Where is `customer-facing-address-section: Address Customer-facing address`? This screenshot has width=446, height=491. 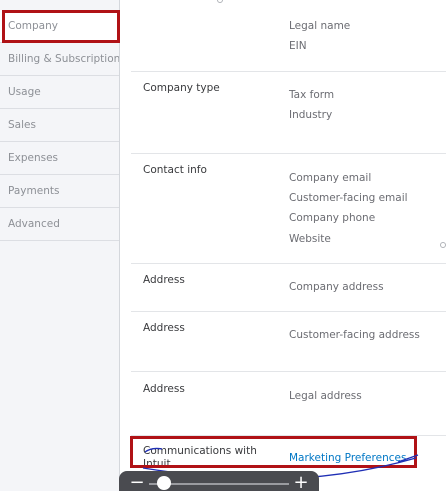
customer-facing-address-section: Address Customer-facing address is located at coordinates (288, 342).